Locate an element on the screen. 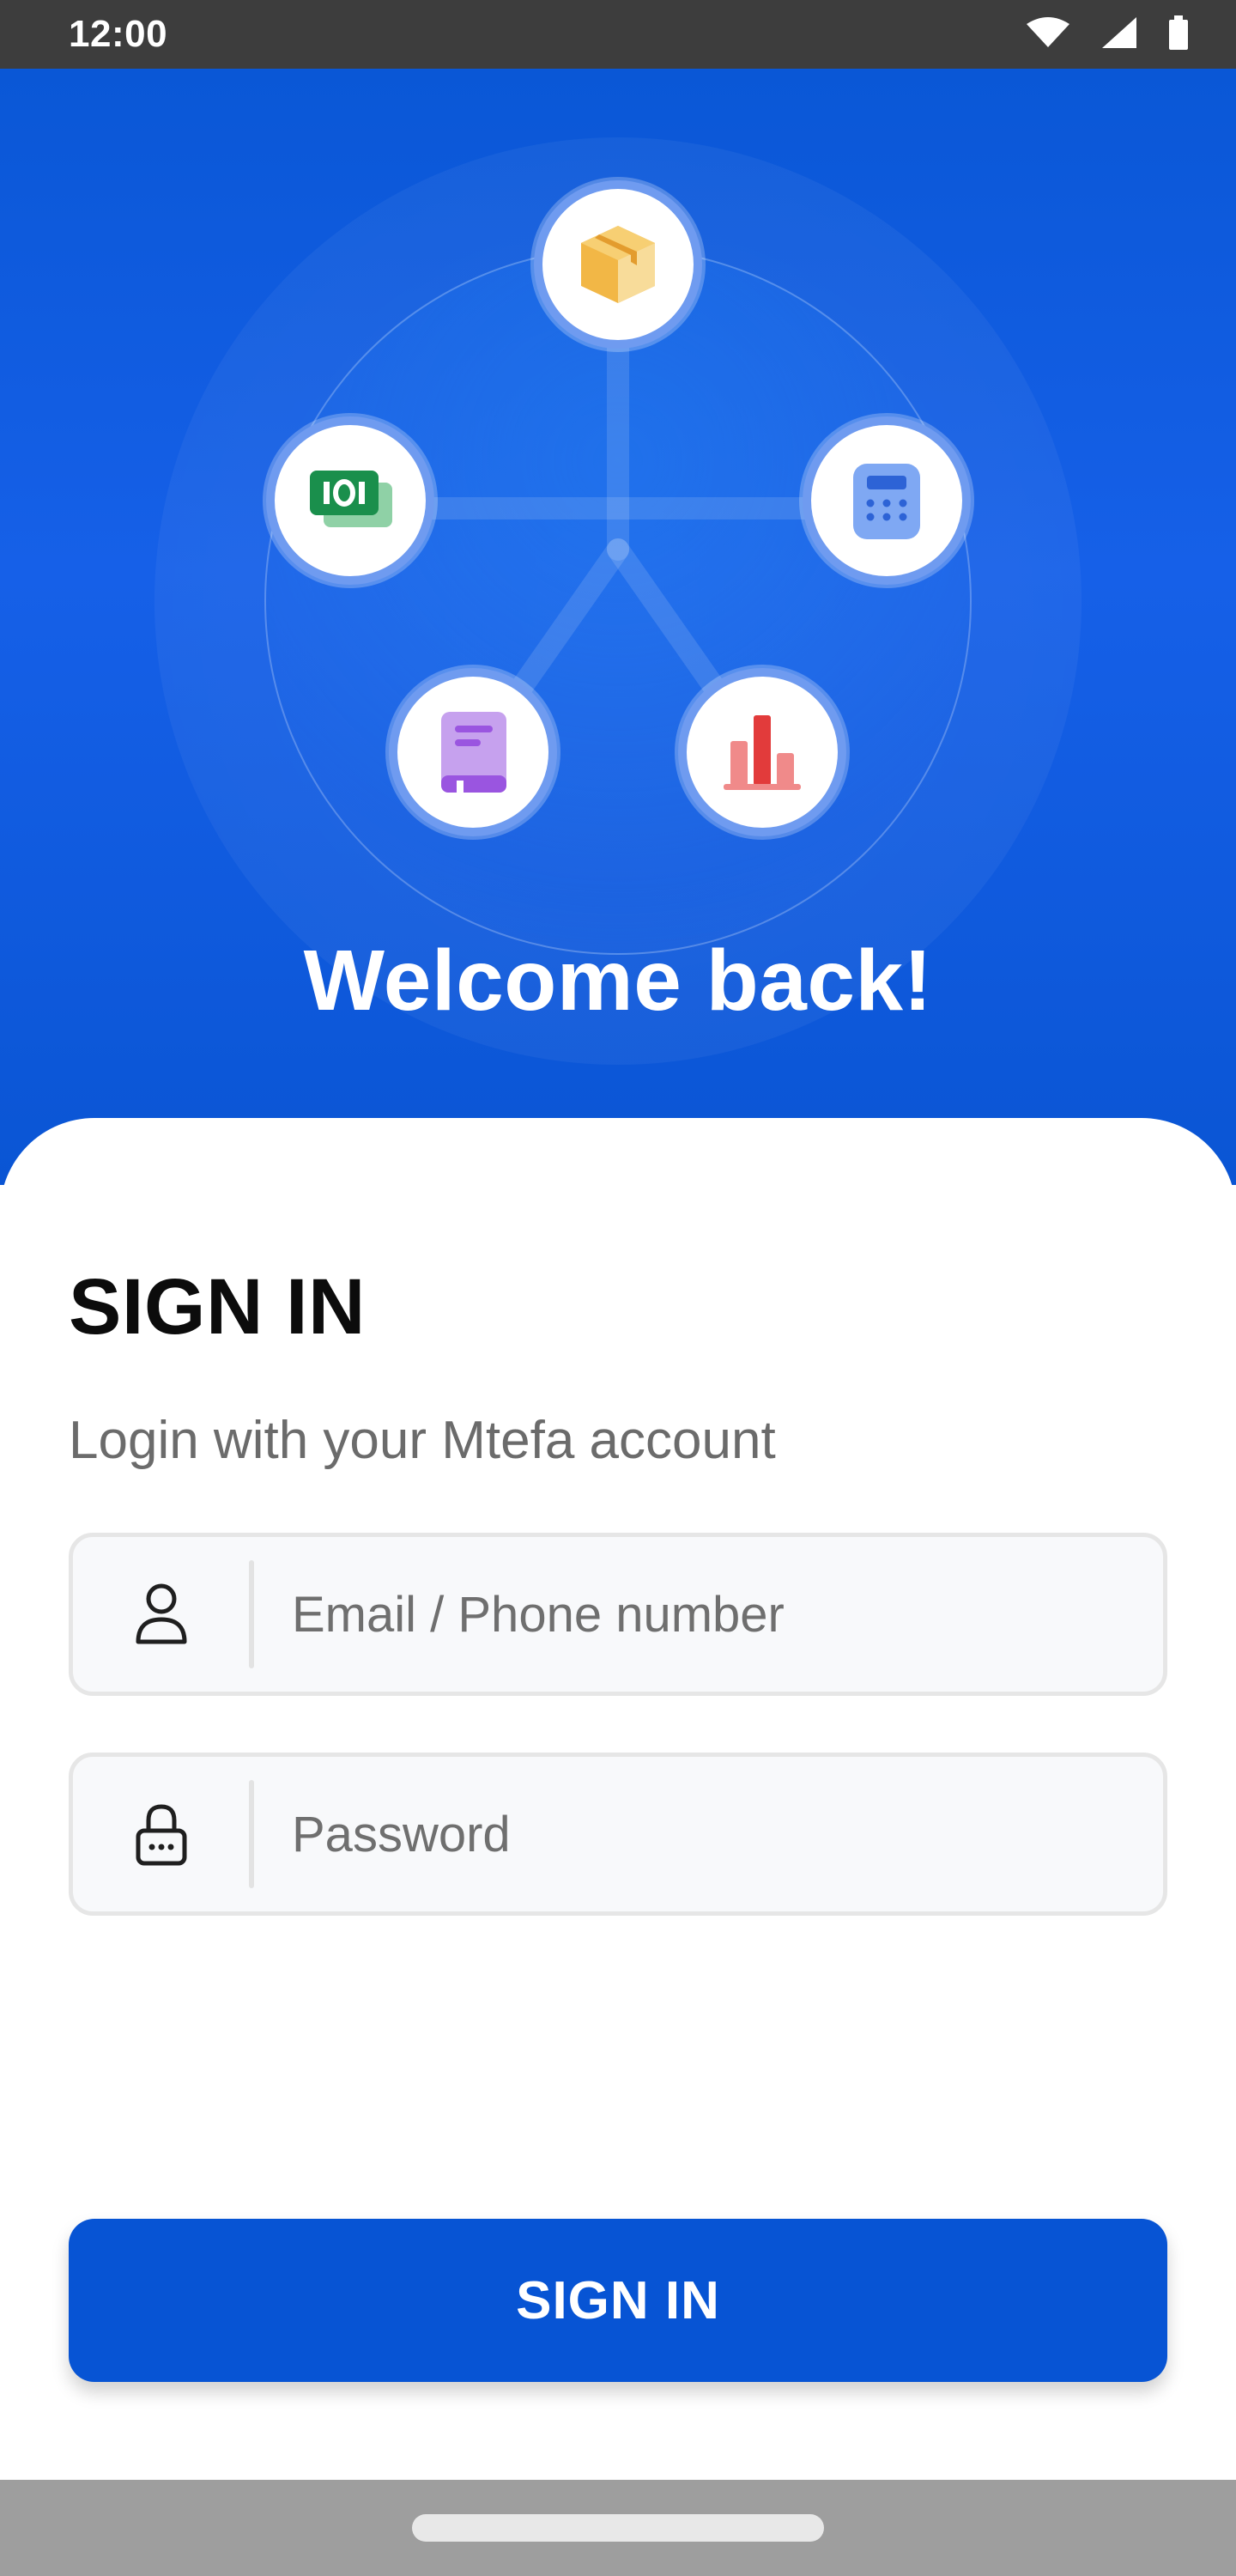  wifi-icon is located at coordinates (1048, 34).